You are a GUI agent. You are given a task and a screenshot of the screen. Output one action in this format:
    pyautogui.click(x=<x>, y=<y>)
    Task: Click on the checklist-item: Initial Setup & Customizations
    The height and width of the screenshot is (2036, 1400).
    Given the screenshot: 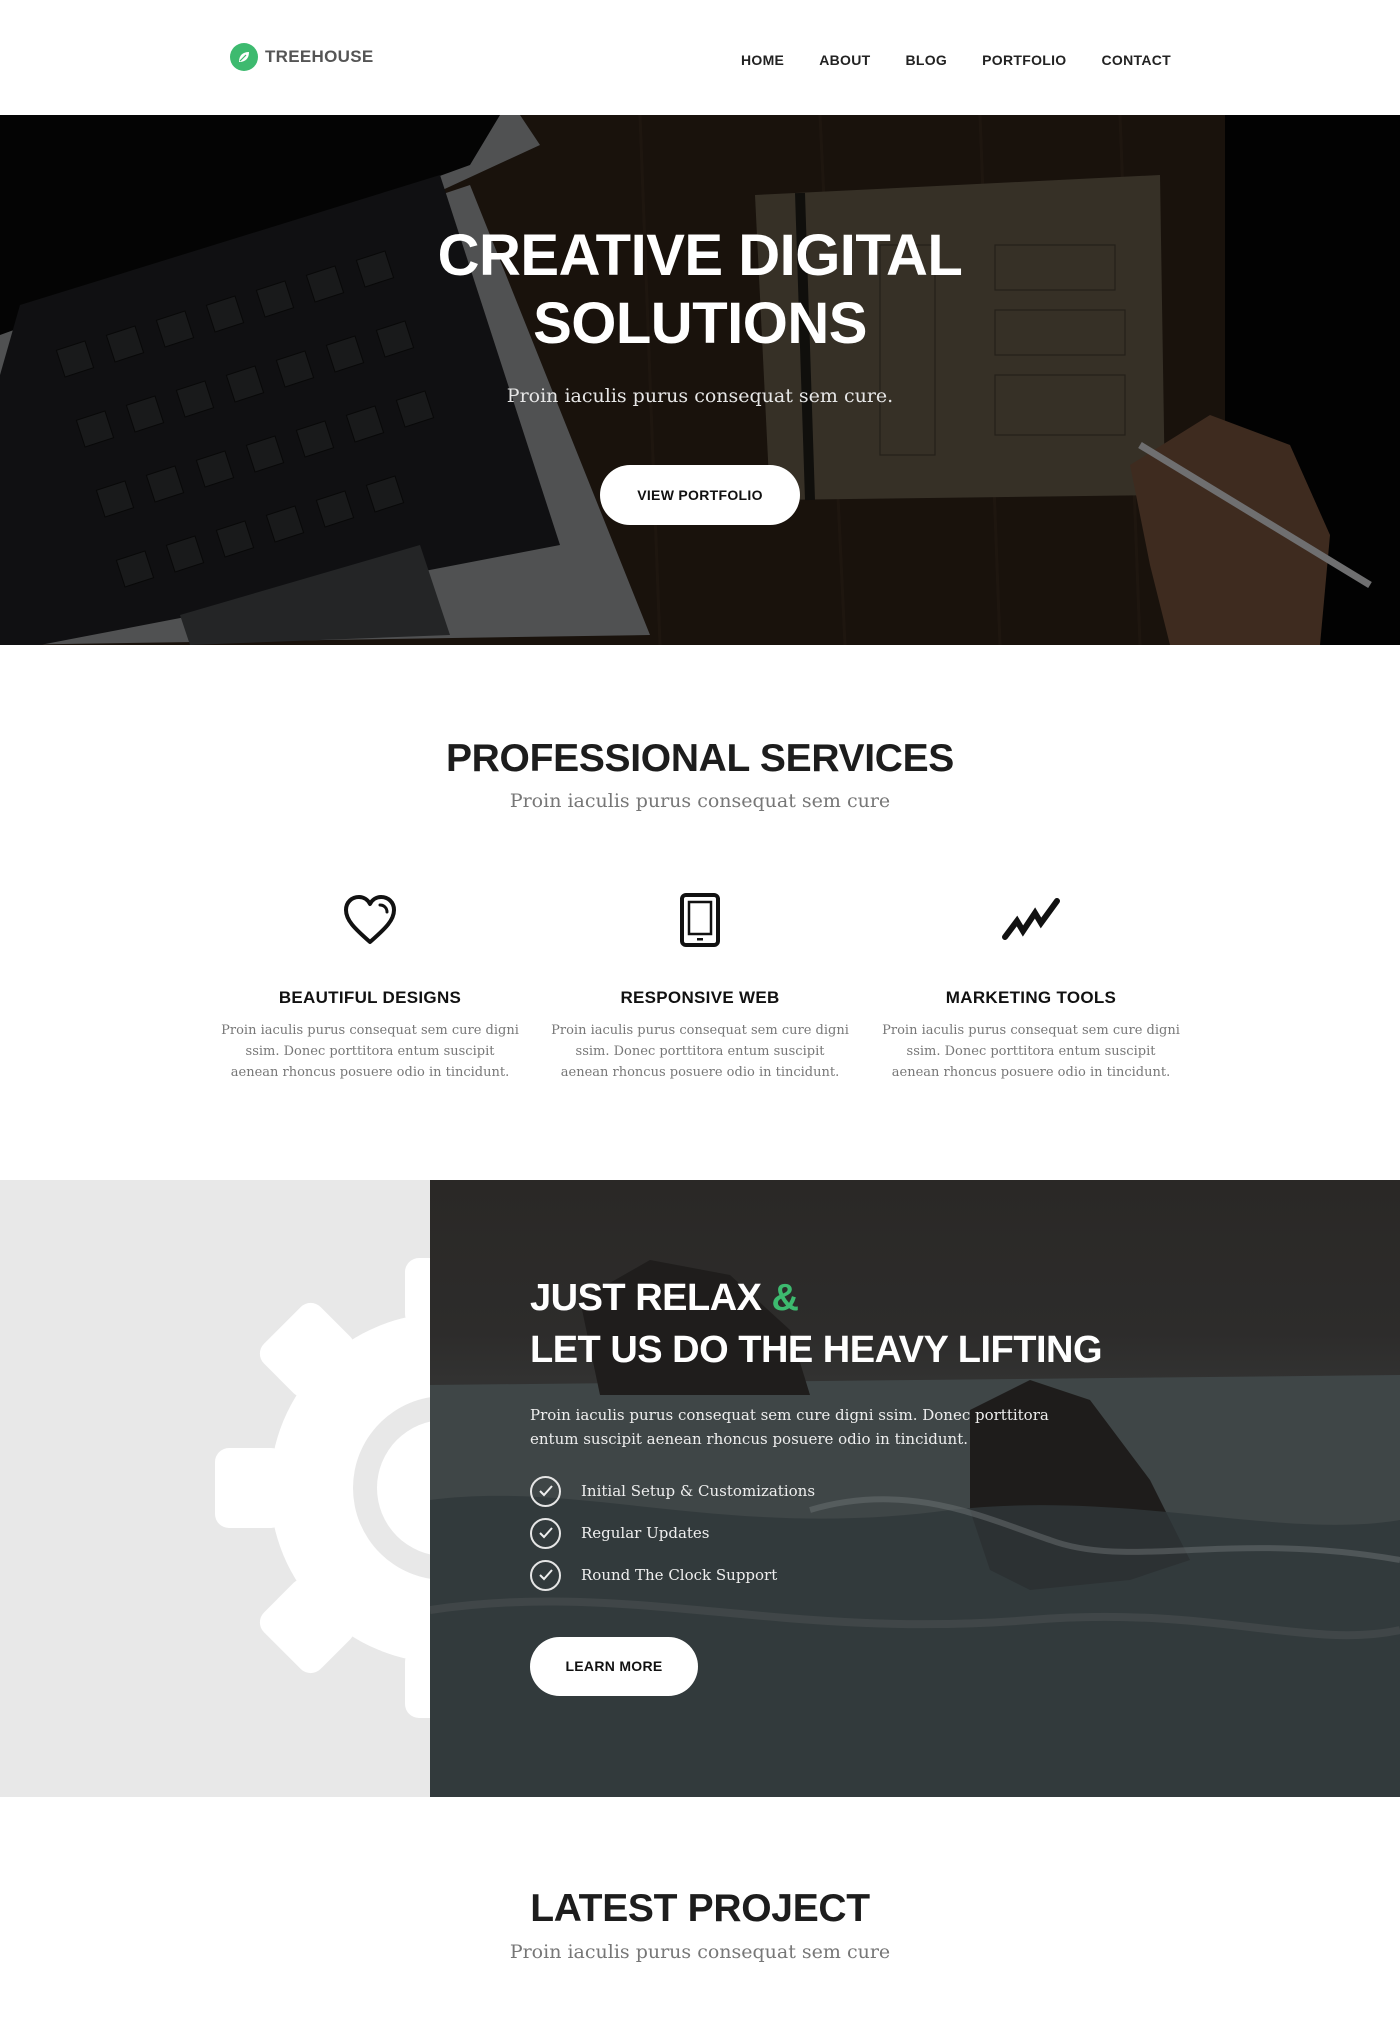 What is the action you would take?
    pyautogui.click(x=672, y=1491)
    